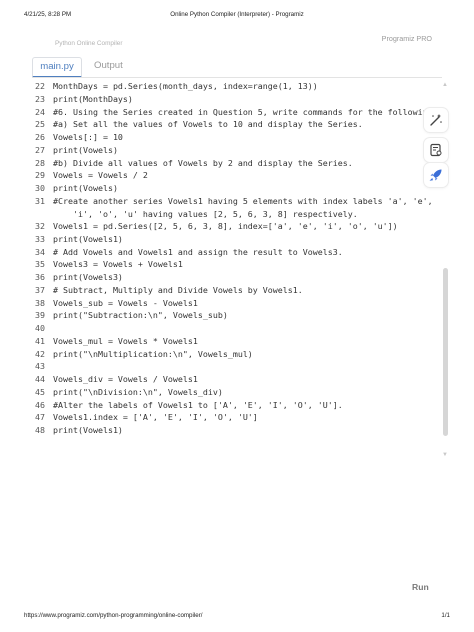  I want to click on line-number: 28, so click(40, 162).